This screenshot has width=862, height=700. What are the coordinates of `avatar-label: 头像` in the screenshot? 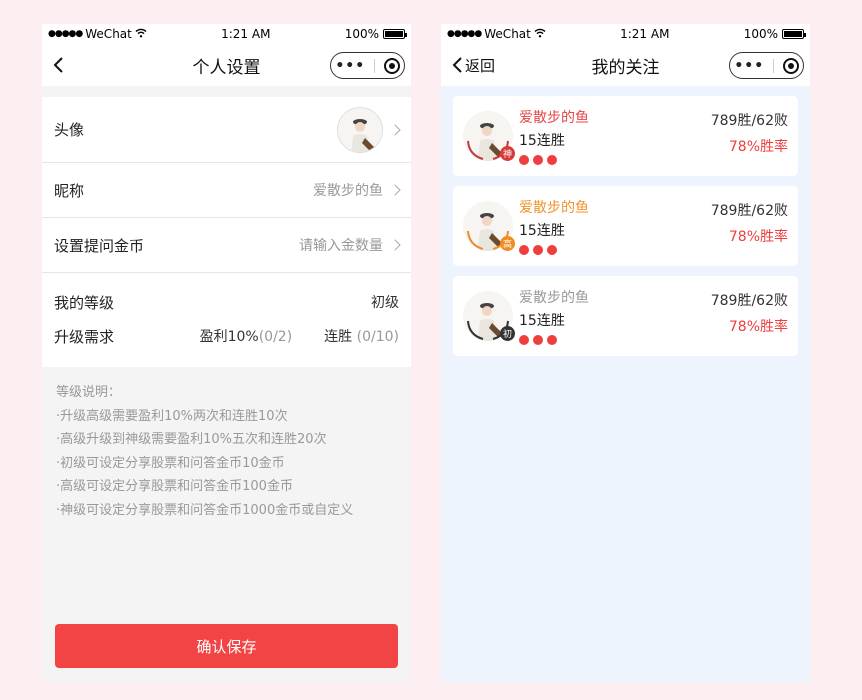 It's located at (69, 130).